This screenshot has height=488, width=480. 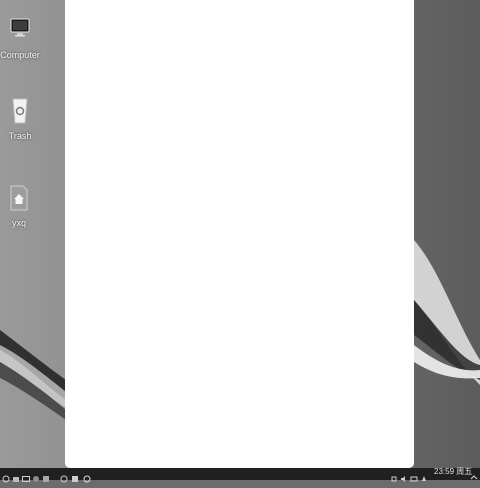 I want to click on file-manager-icon, so click(x=16, y=476).